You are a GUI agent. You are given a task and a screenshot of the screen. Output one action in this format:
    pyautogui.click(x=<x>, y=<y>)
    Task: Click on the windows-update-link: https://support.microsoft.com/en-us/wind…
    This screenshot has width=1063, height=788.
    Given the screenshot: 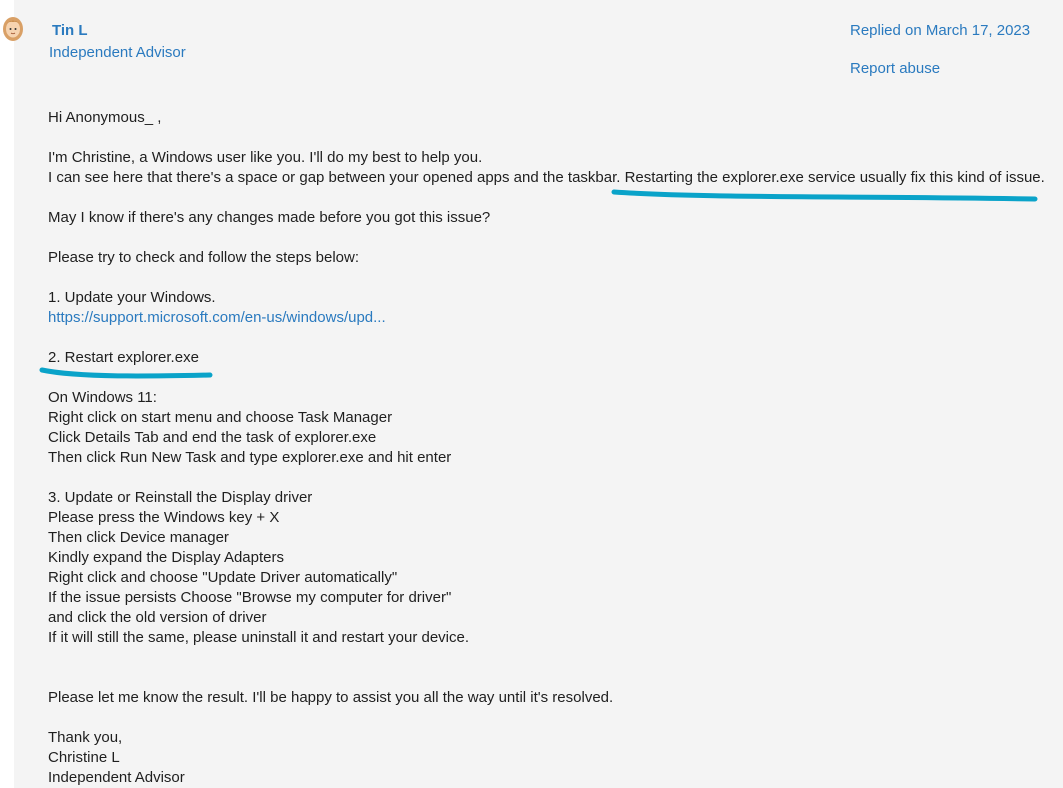 What is the action you would take?
    pyautogui.click(x=217, y=317)
    